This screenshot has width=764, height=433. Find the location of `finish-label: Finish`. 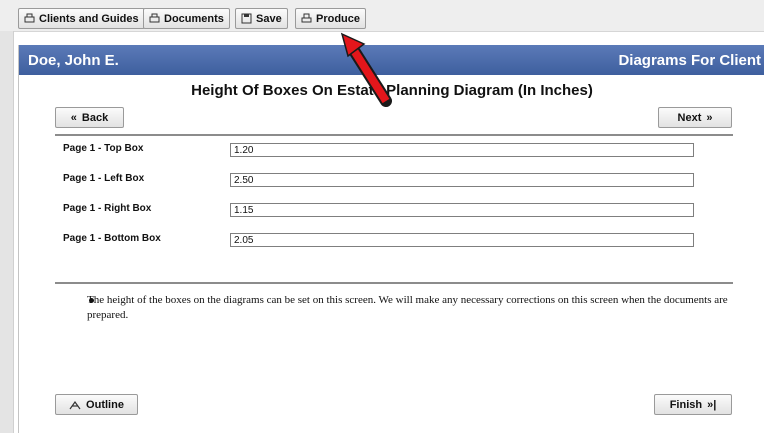

finish-label: Finish is located at coordinates (686, 404).